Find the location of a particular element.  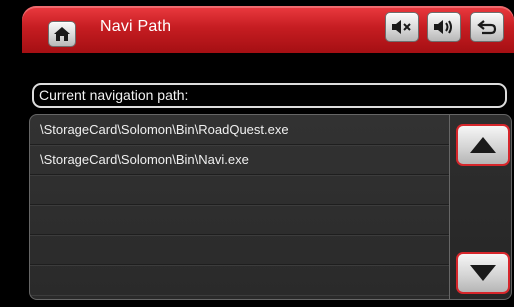

list-item: \StorageCard\Solomon\Bin\RoadQuest.exe is located at coordinates (239, 130).